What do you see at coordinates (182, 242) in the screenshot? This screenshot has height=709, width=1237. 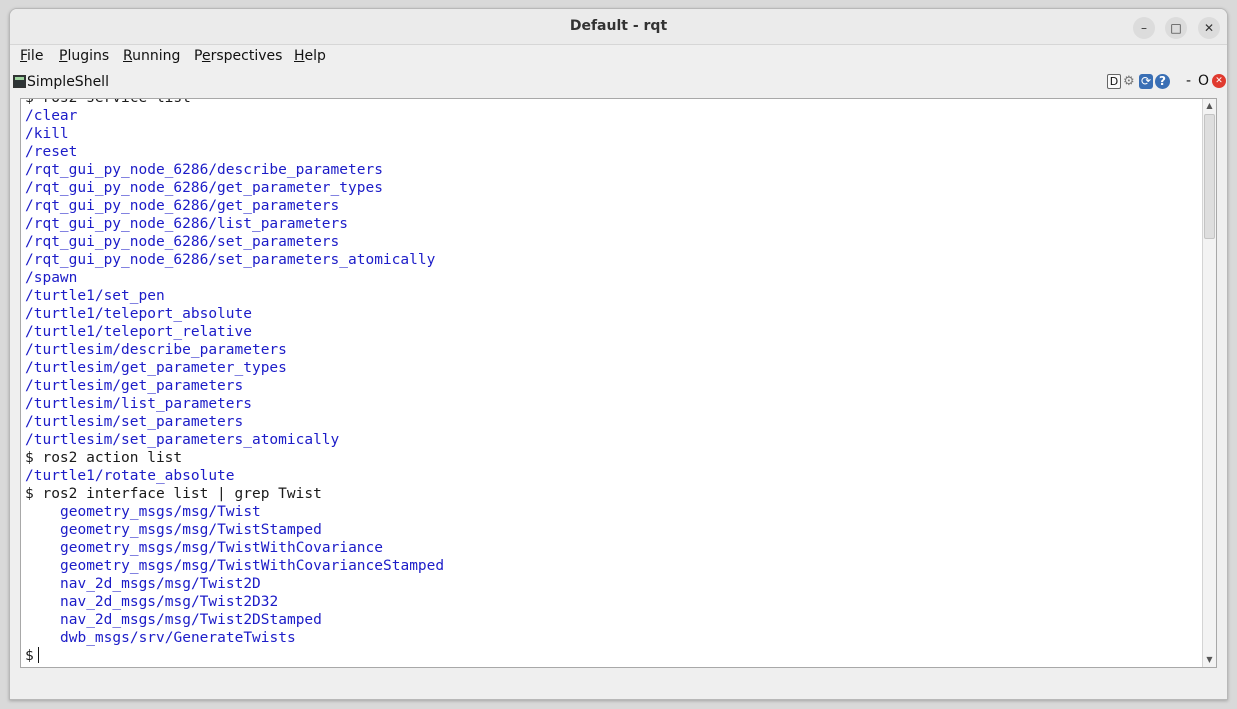 I see `terminal-output-line: /rqt_gui_py_node_6286/set_parameters` at bounding box center [182, 242].